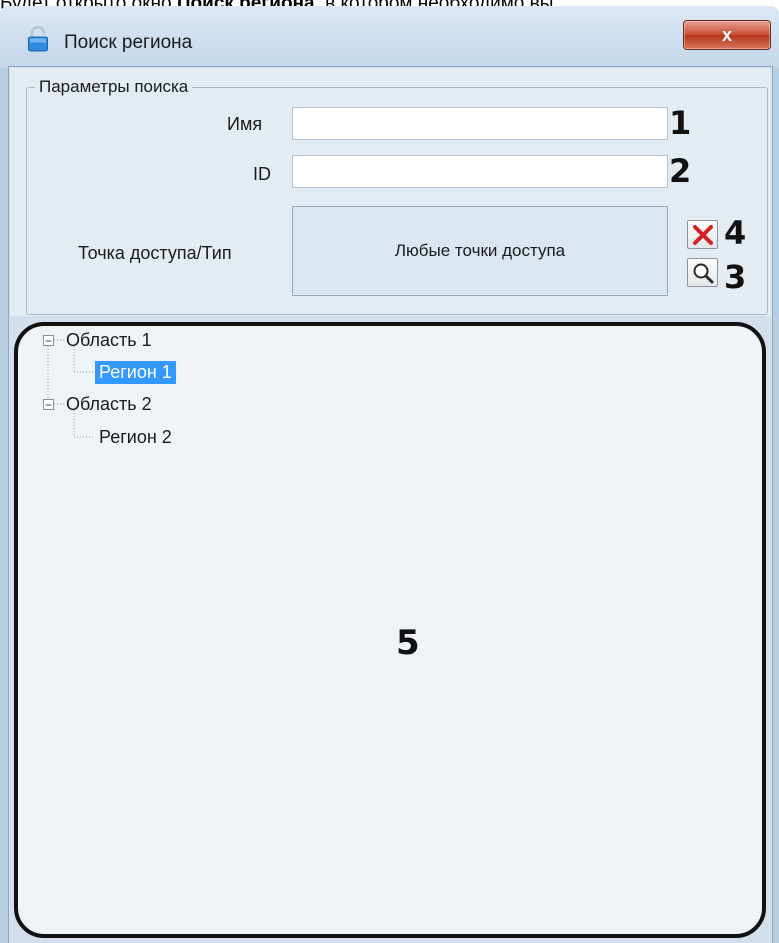  Describe the element at coordinates (109, 404) in the screenshot. I see `tree-item-oblast-2: Область 2` at that location.